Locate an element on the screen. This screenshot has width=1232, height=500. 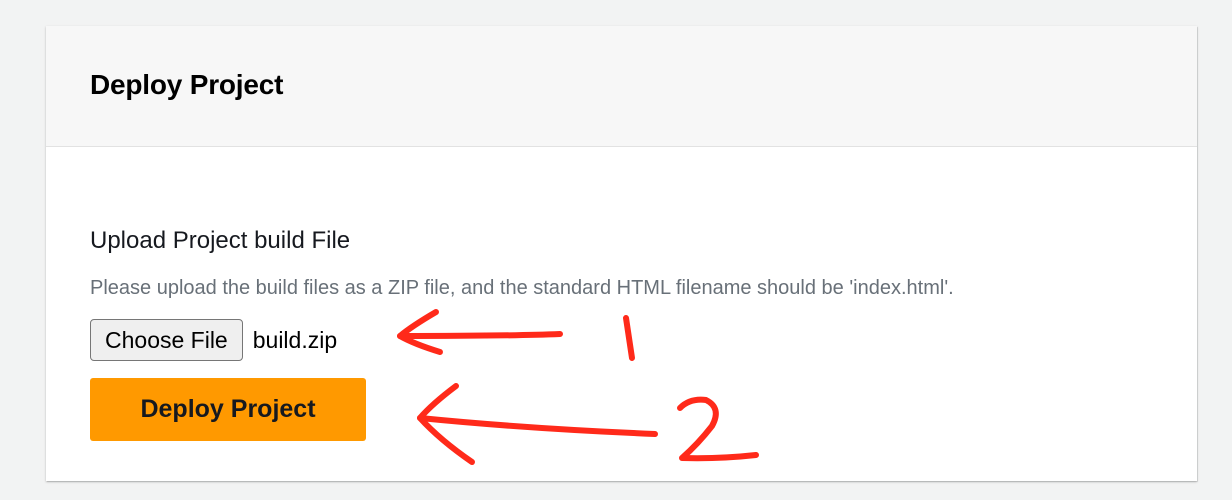
deploy-project-button: Deploy Project is located at coordinates (228, 409).